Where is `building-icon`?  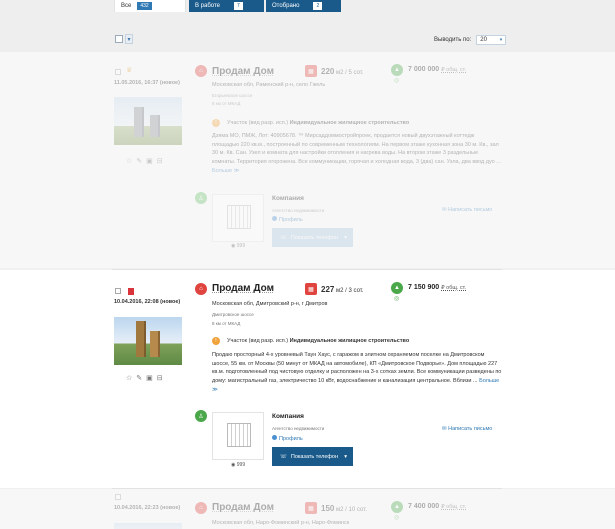
building-icon is located at coordinates (239, 435).